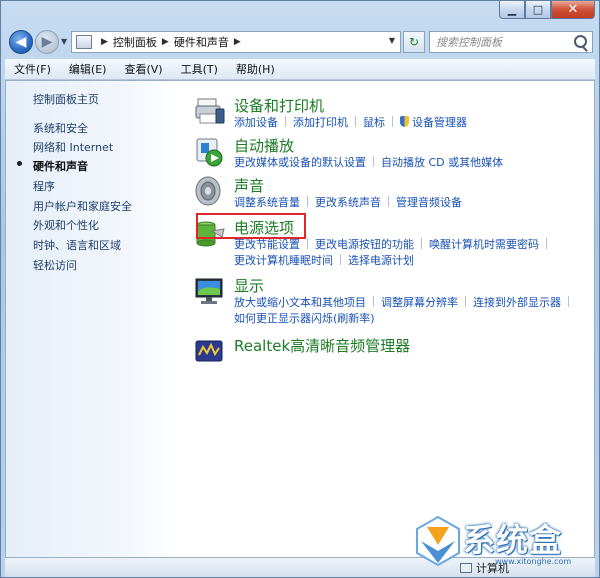 This screenshot has height=578, width=600. What do you see at coordinates (201, 42) in the screenshot?
I see `breadcrumb-hardware-sound: 硬件和声音` at bounding box center [201, 42].